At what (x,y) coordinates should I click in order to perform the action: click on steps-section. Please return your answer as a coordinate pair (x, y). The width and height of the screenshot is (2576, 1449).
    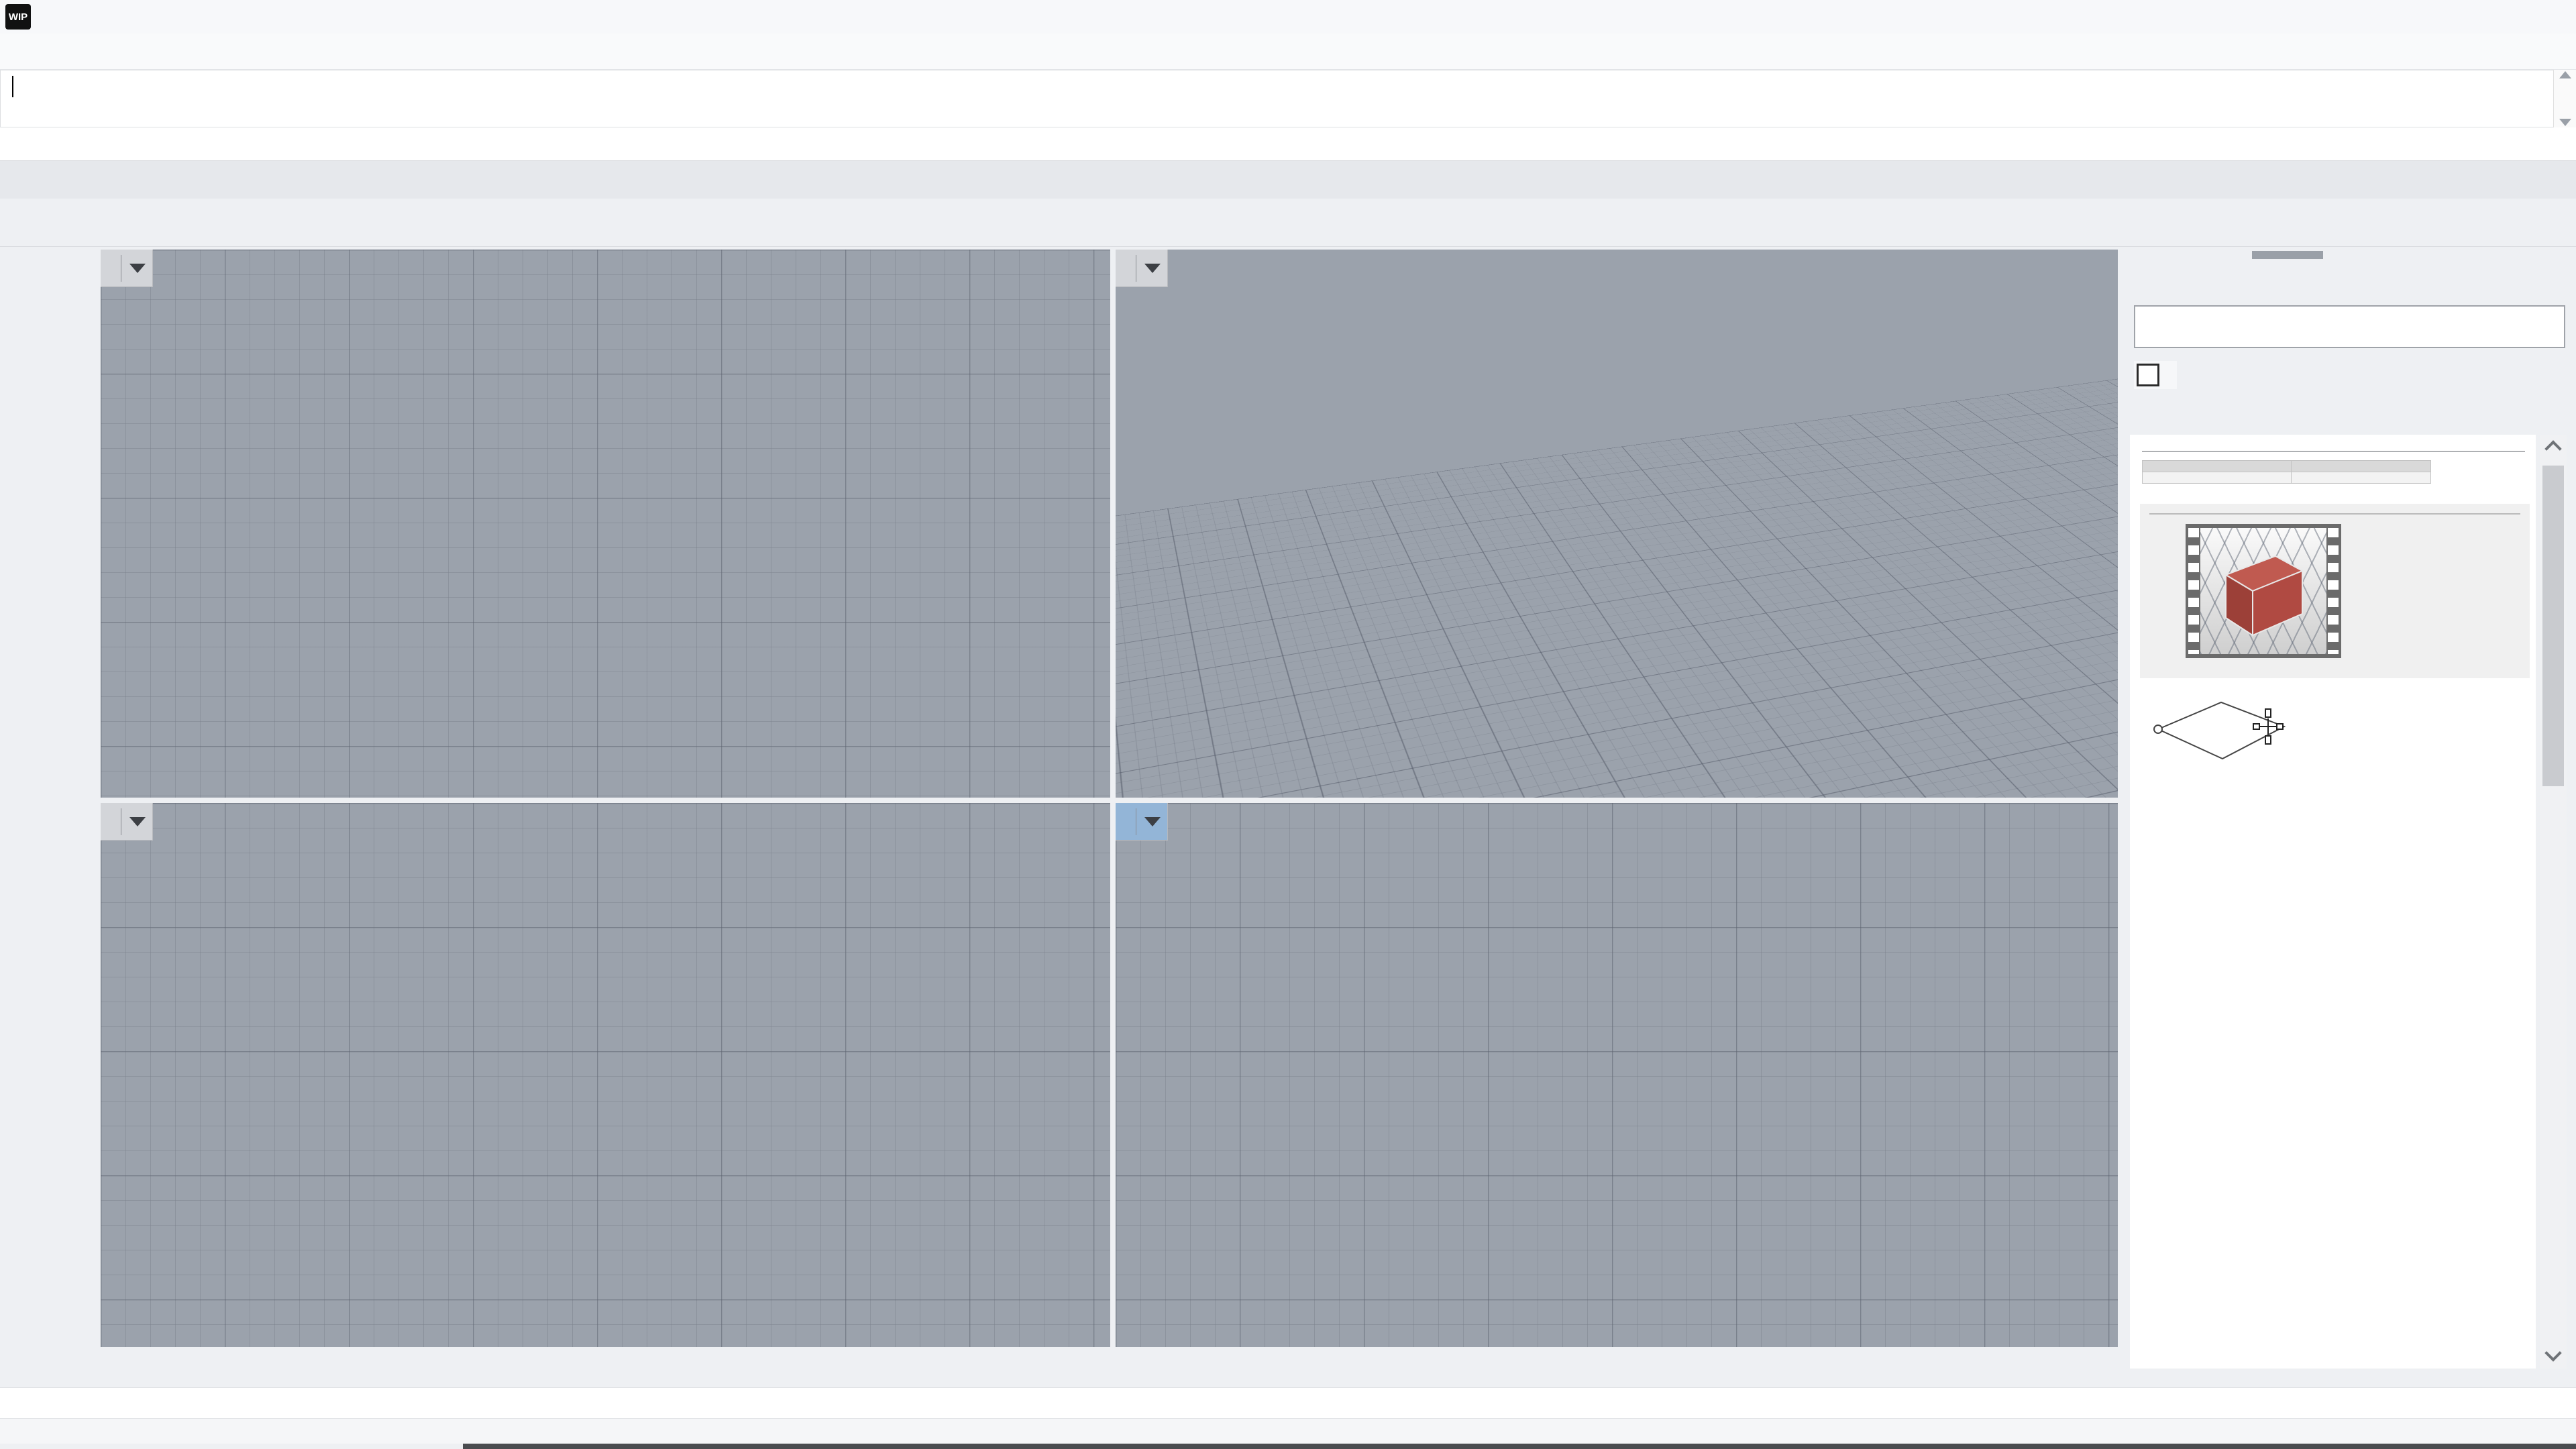
    Looking at the image, I should click on (2335, 591).